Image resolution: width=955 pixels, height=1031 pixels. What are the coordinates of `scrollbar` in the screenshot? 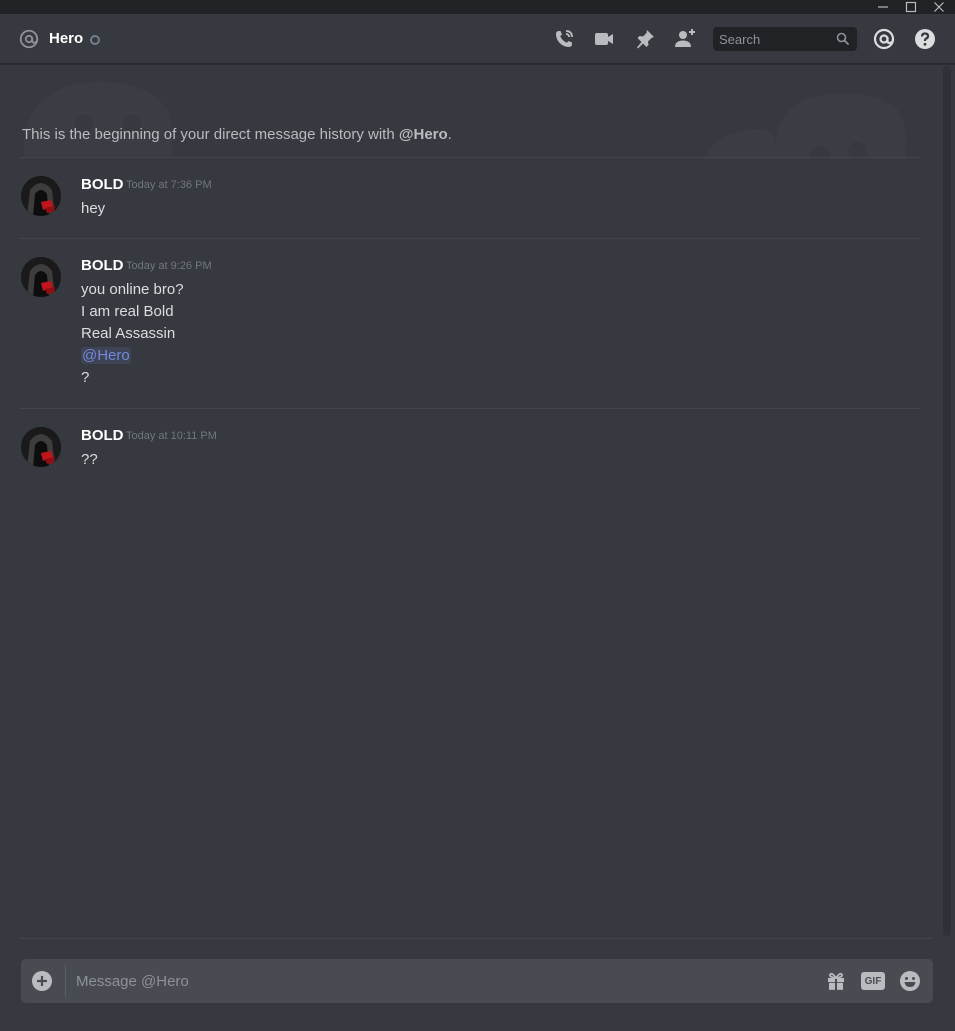 It's located at (947, 501).